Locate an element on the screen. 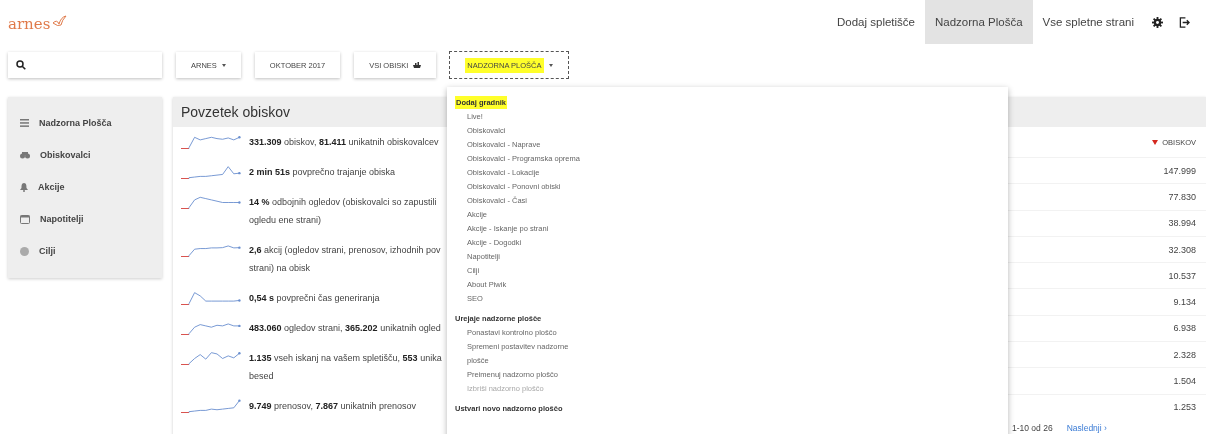  summary-text: 0,54 s povprečni čas generiranja is located at coordinates (314, 298).